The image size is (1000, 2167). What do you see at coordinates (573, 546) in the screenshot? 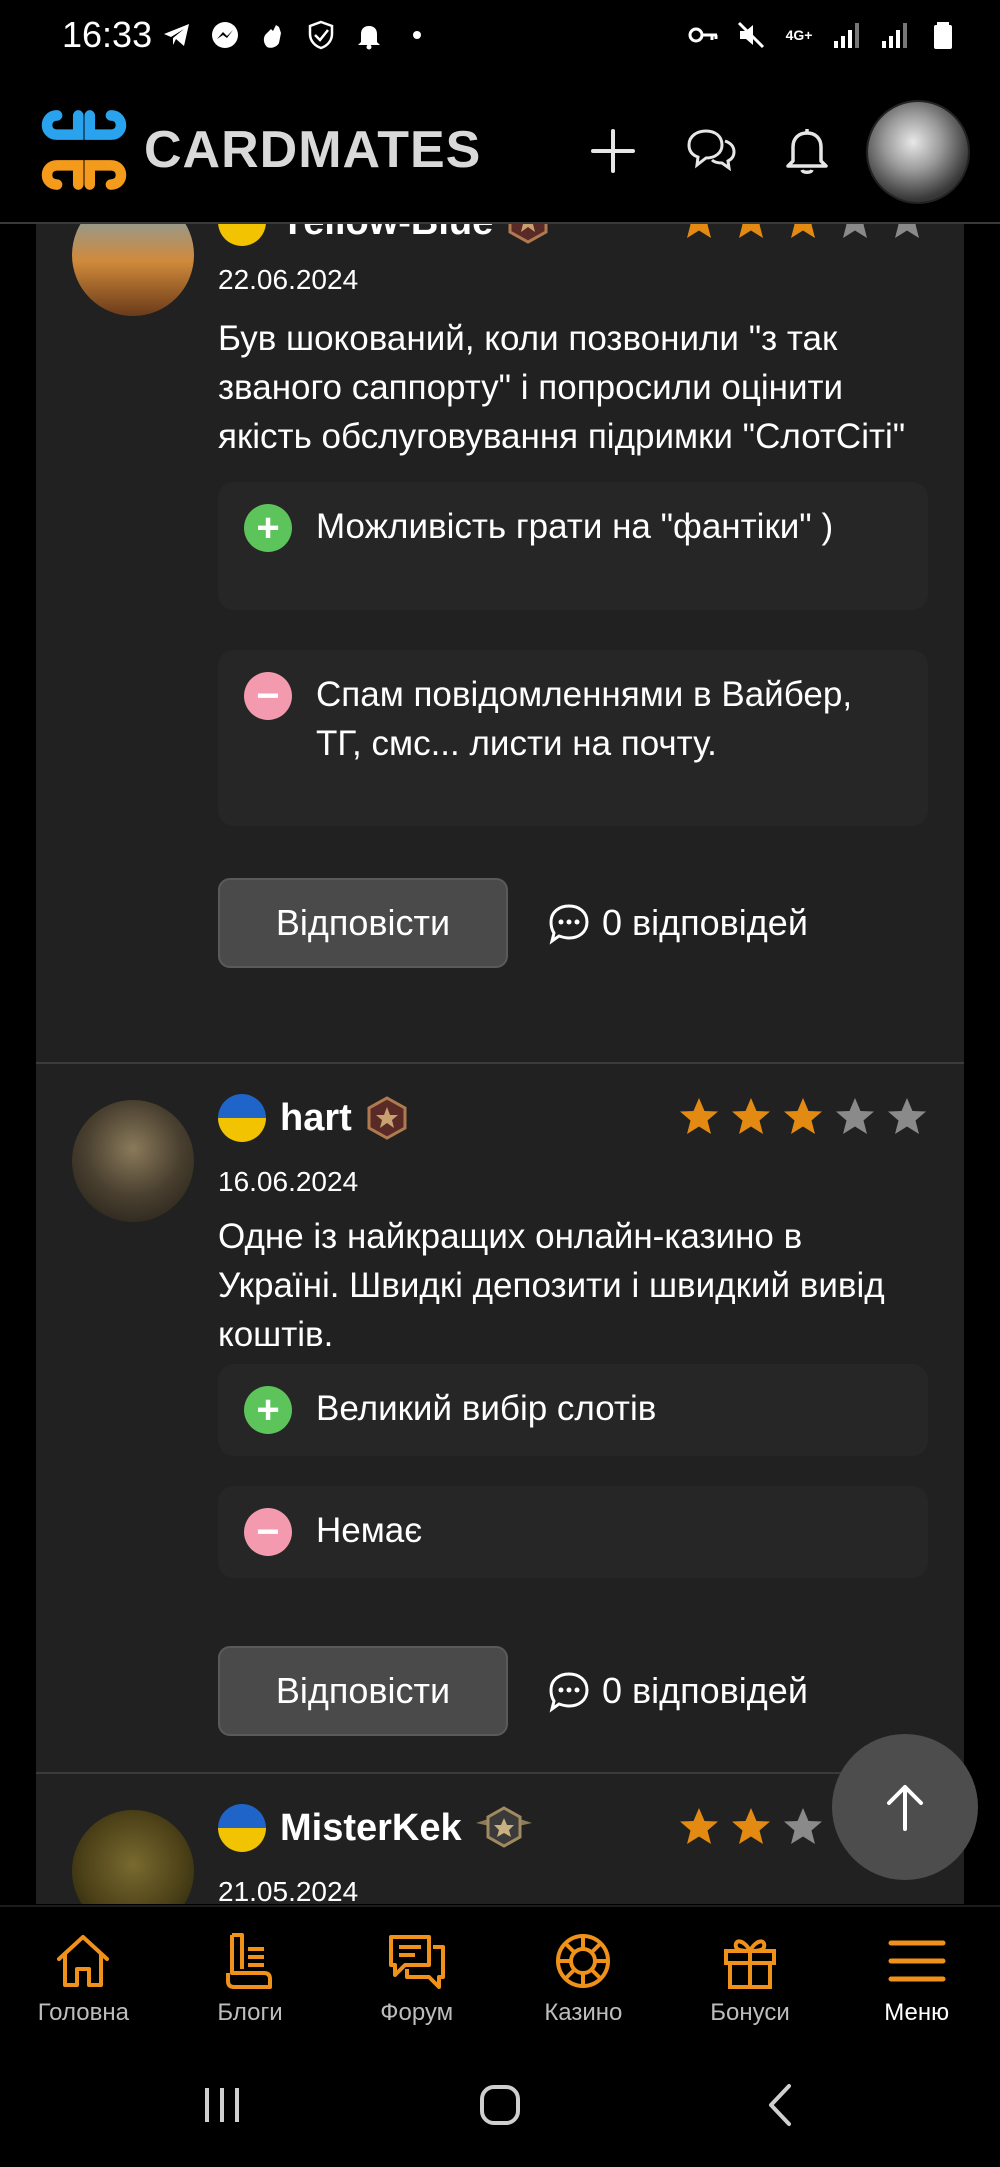
I see `review-pro: + Можливість грати на "фантіки" )` at bounding box center [573, 546].